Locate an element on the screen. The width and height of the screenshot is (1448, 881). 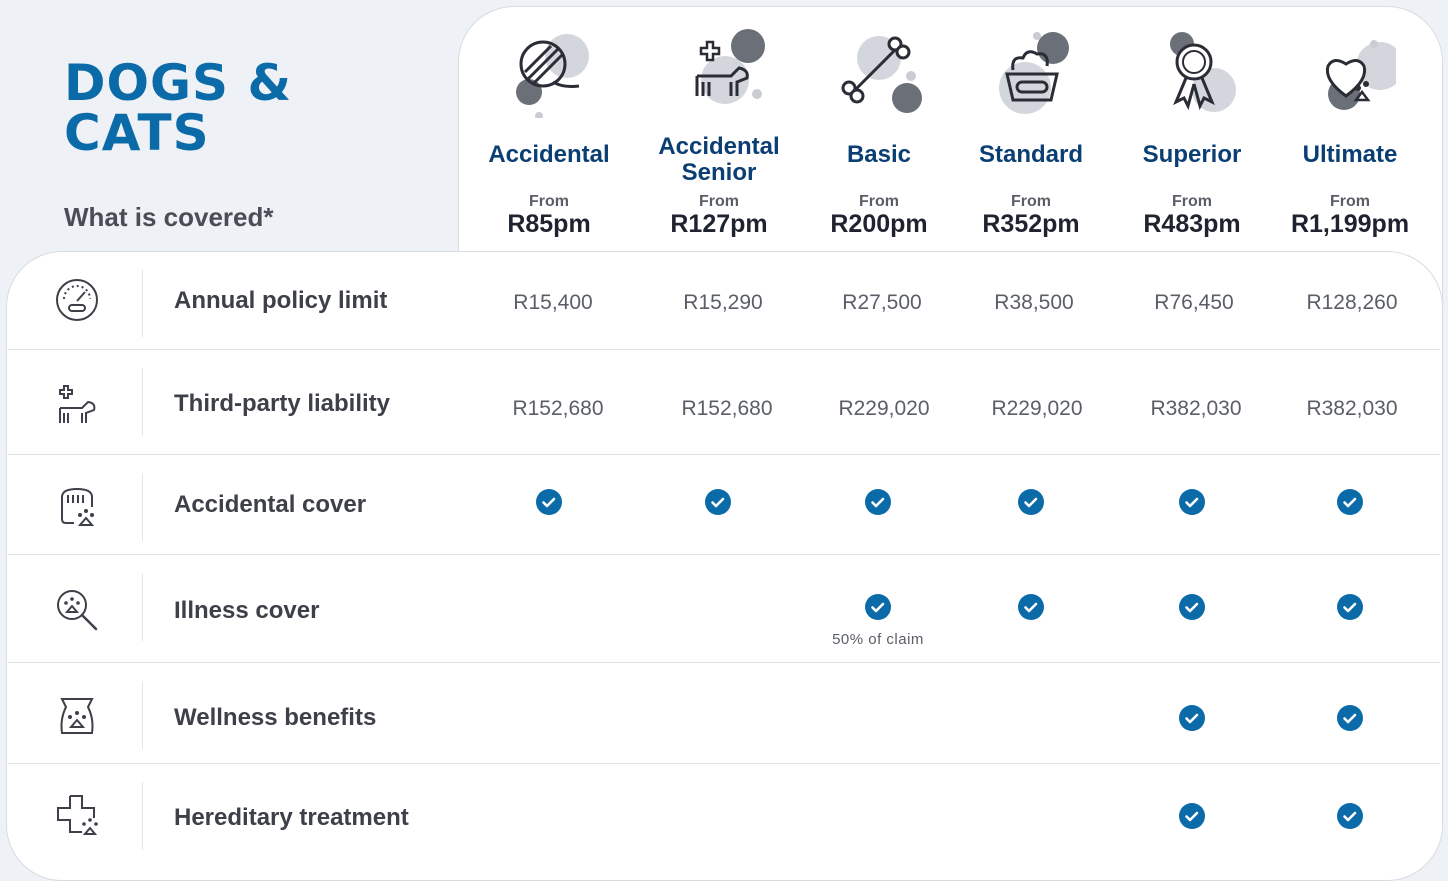
row-label: Annual policy limit is located at coordinates (281, 300).